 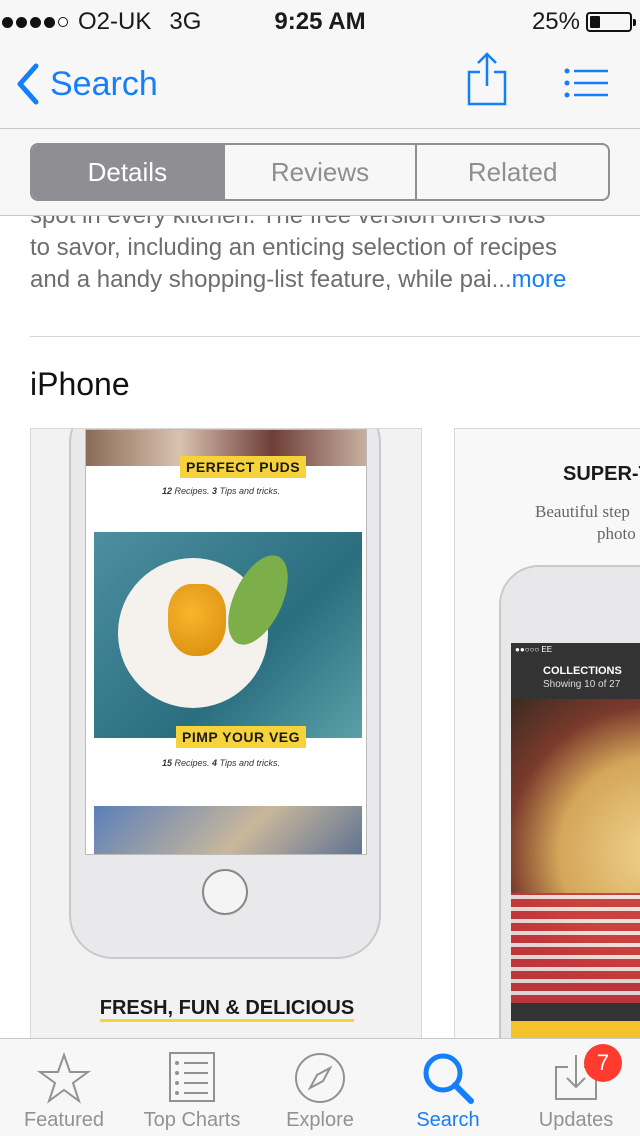 What do you see at coordinates (611, 22) in the screenshot?
I see `battery-icon` at bounding box center [611, 22].